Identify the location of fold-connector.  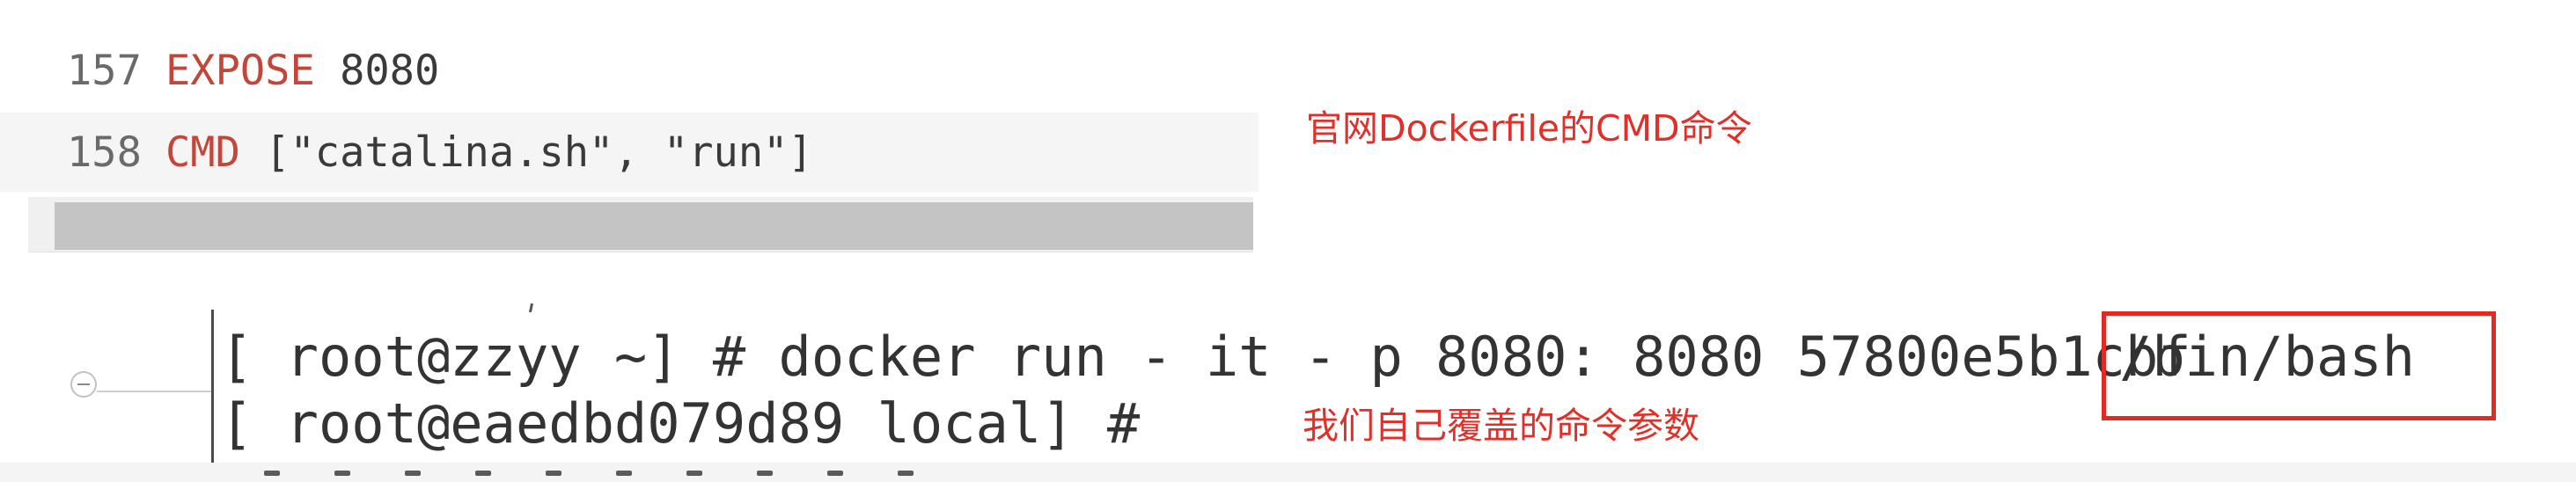
(154, 391).